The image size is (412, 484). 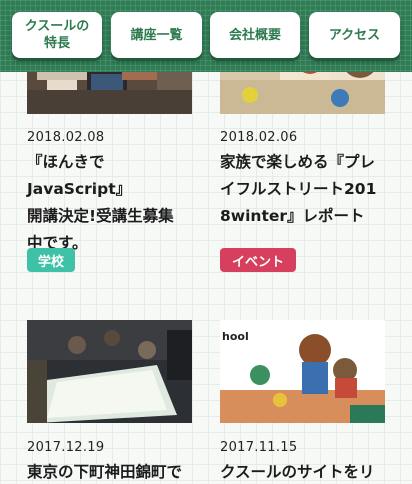 I want to click on post-date-3: 2017.12.19, so click(x=66, y=447).